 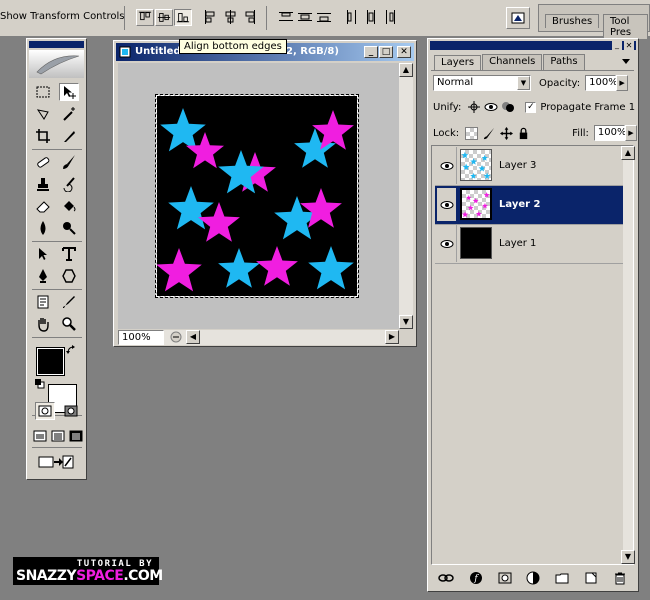 I want to click on layers-scroll-up-button: ▲, so click(x=628, y=153).